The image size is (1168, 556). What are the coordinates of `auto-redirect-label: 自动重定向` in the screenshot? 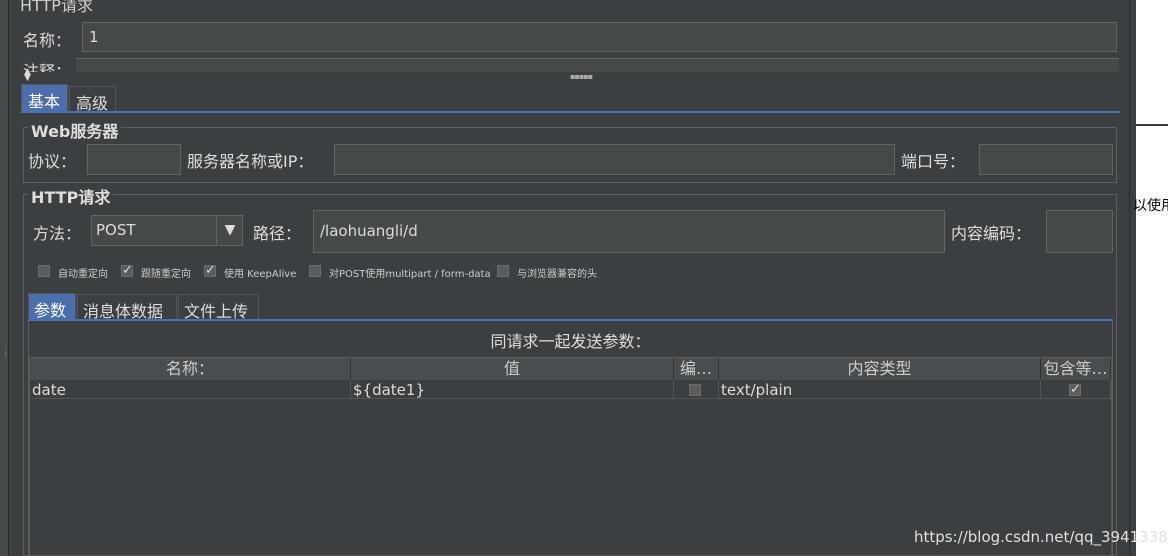 It's located at (83, 274).